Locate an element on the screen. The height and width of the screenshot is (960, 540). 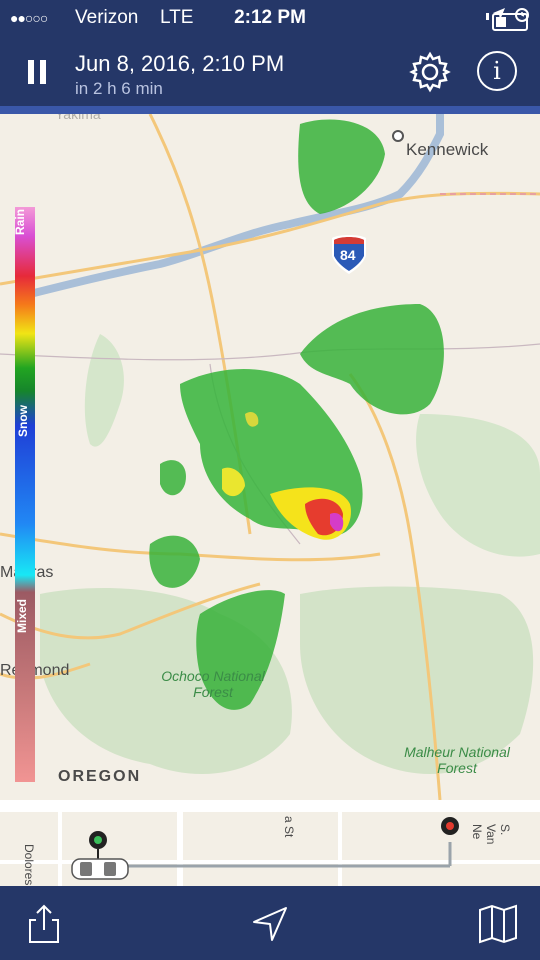
precipitation-legend is located at coordinates (25, 494).